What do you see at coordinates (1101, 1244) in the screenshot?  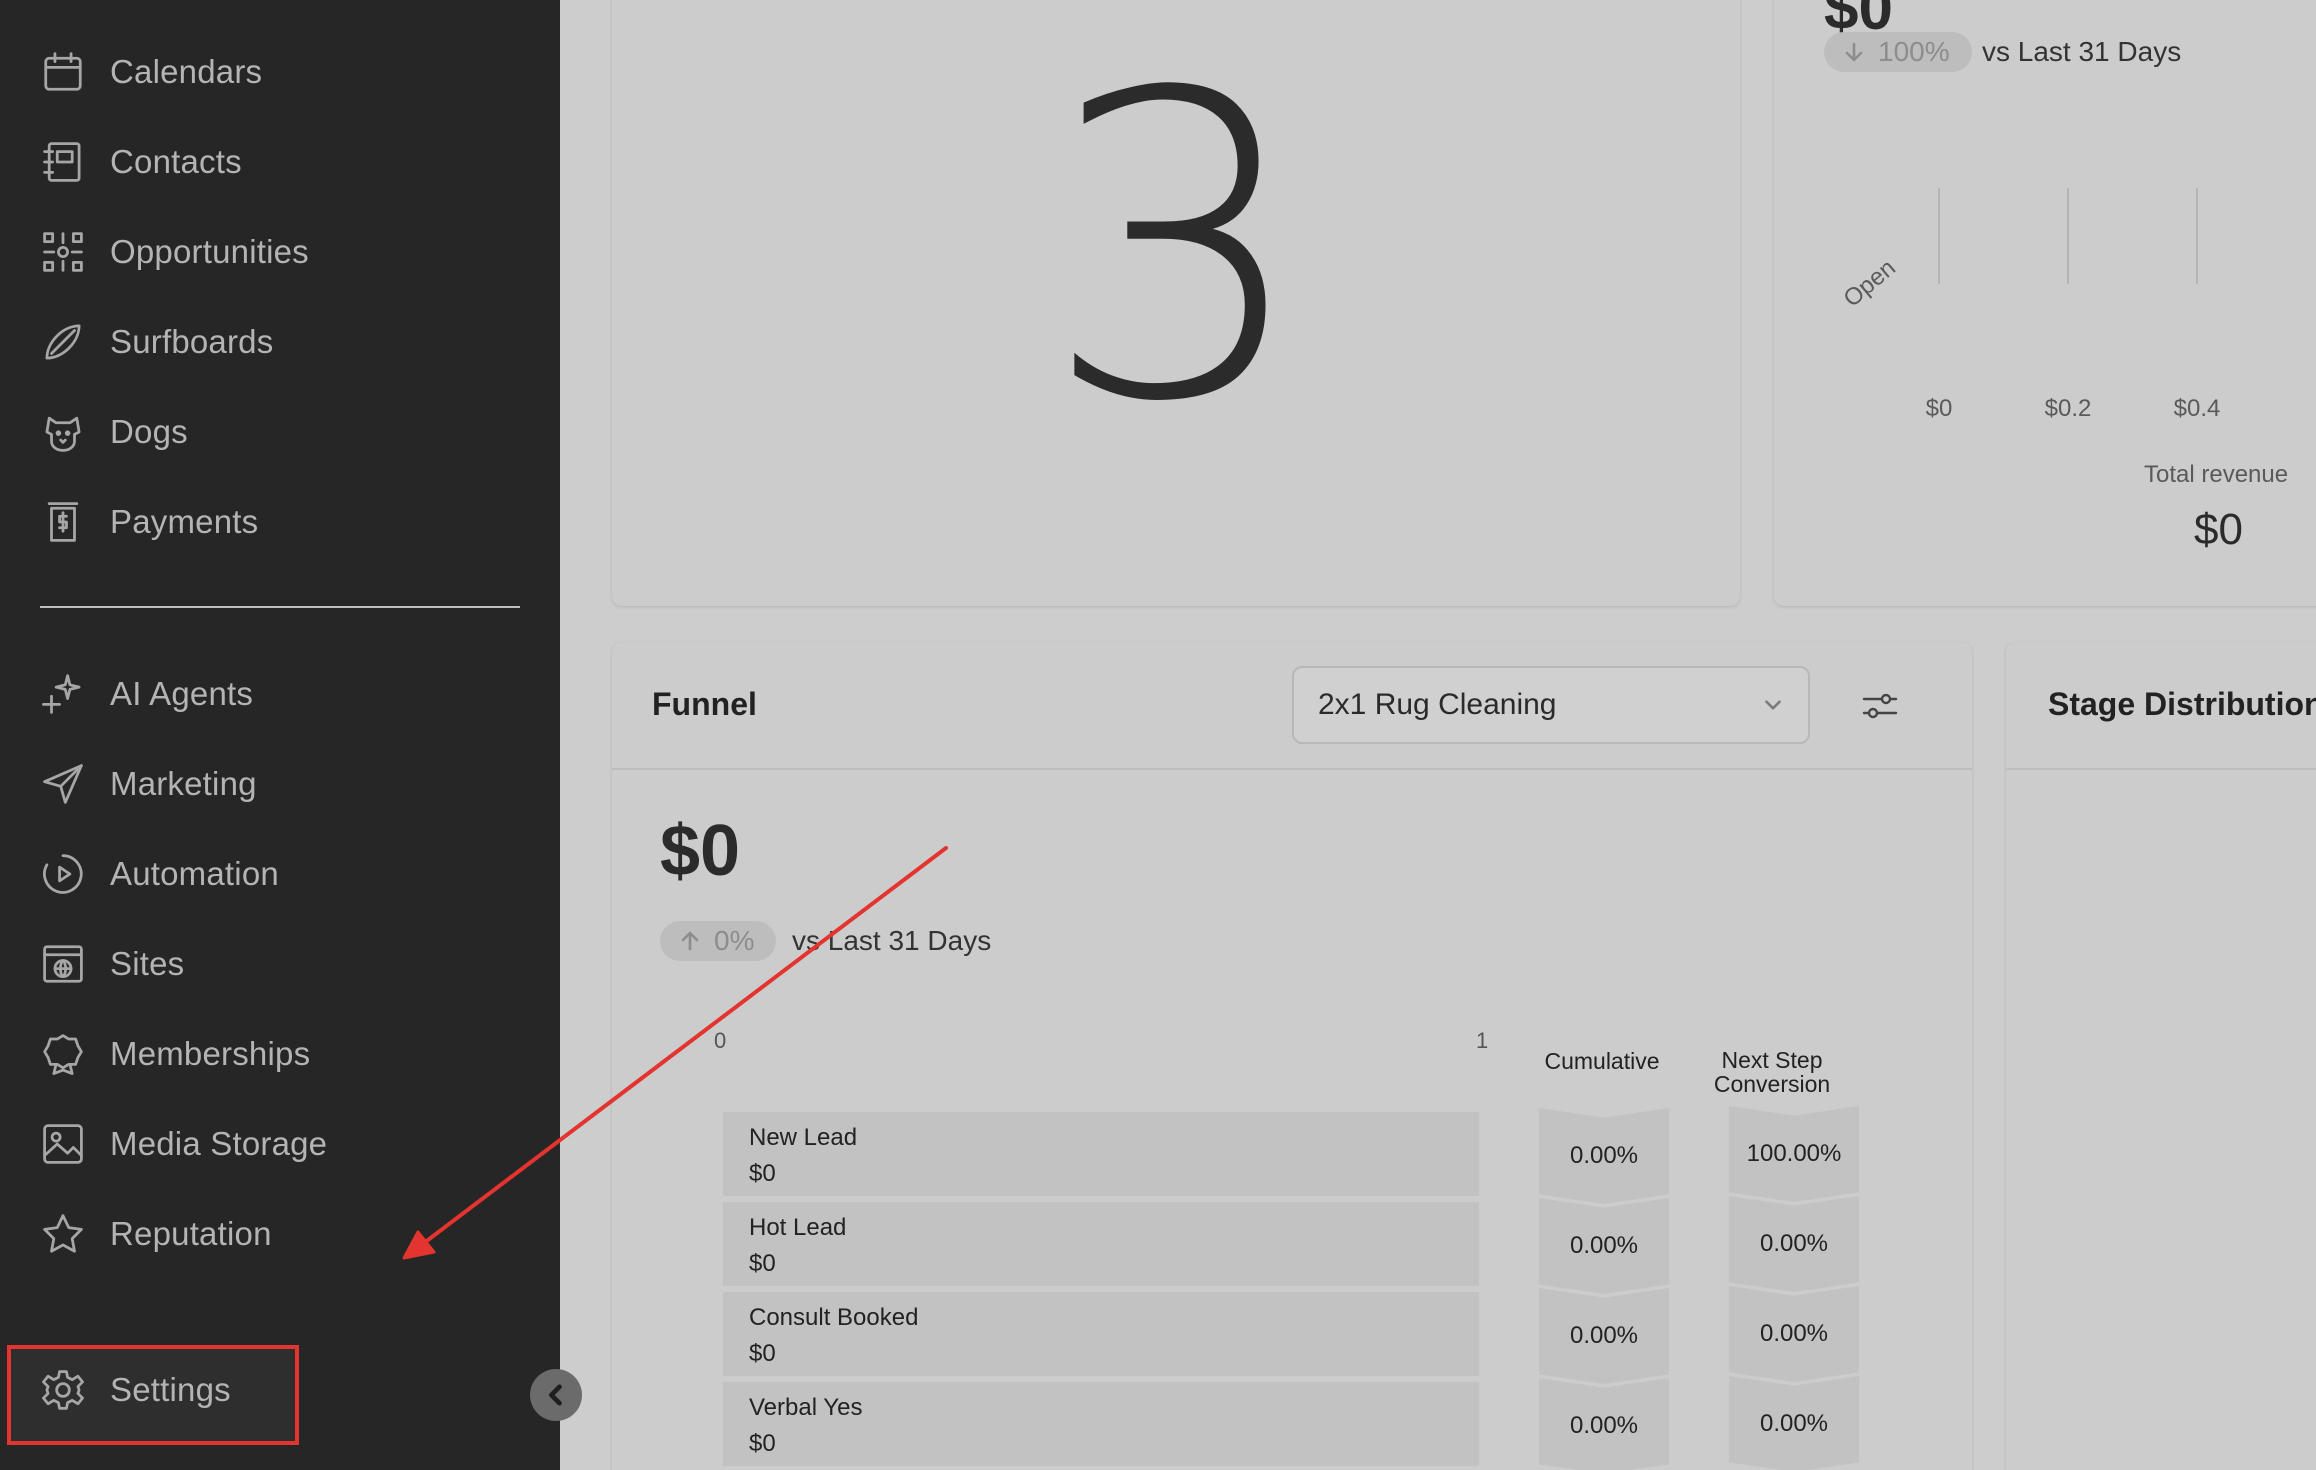 I see `funnel-stage-row: Hot Lead $0` at bounding box center [1101, 1244].